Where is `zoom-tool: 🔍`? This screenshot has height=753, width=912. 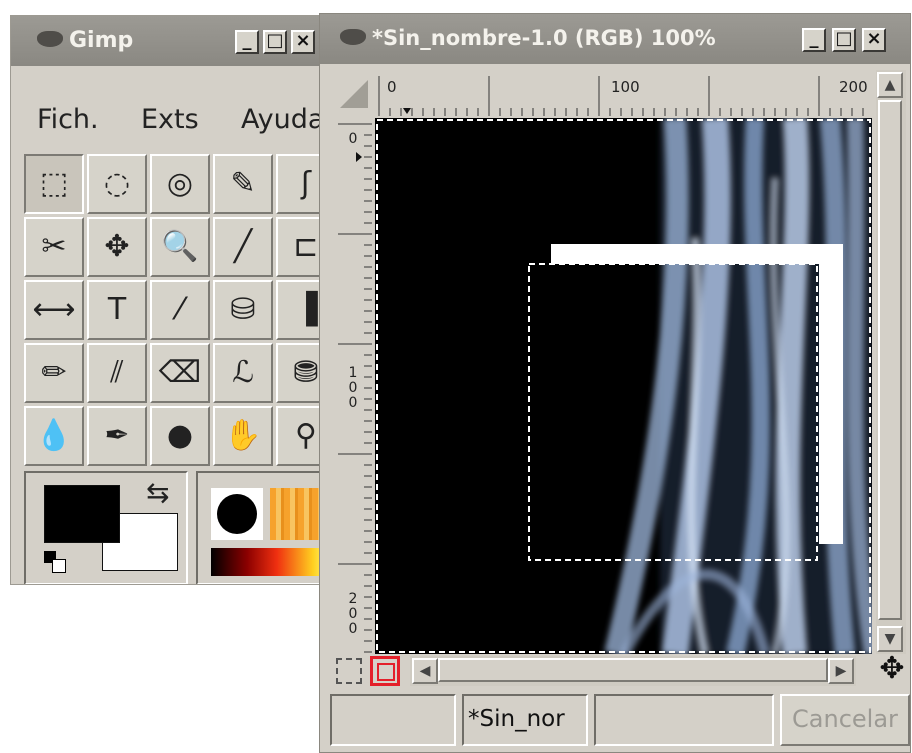 zoom-tool: 🔍 is located at coordinates (180, 247).